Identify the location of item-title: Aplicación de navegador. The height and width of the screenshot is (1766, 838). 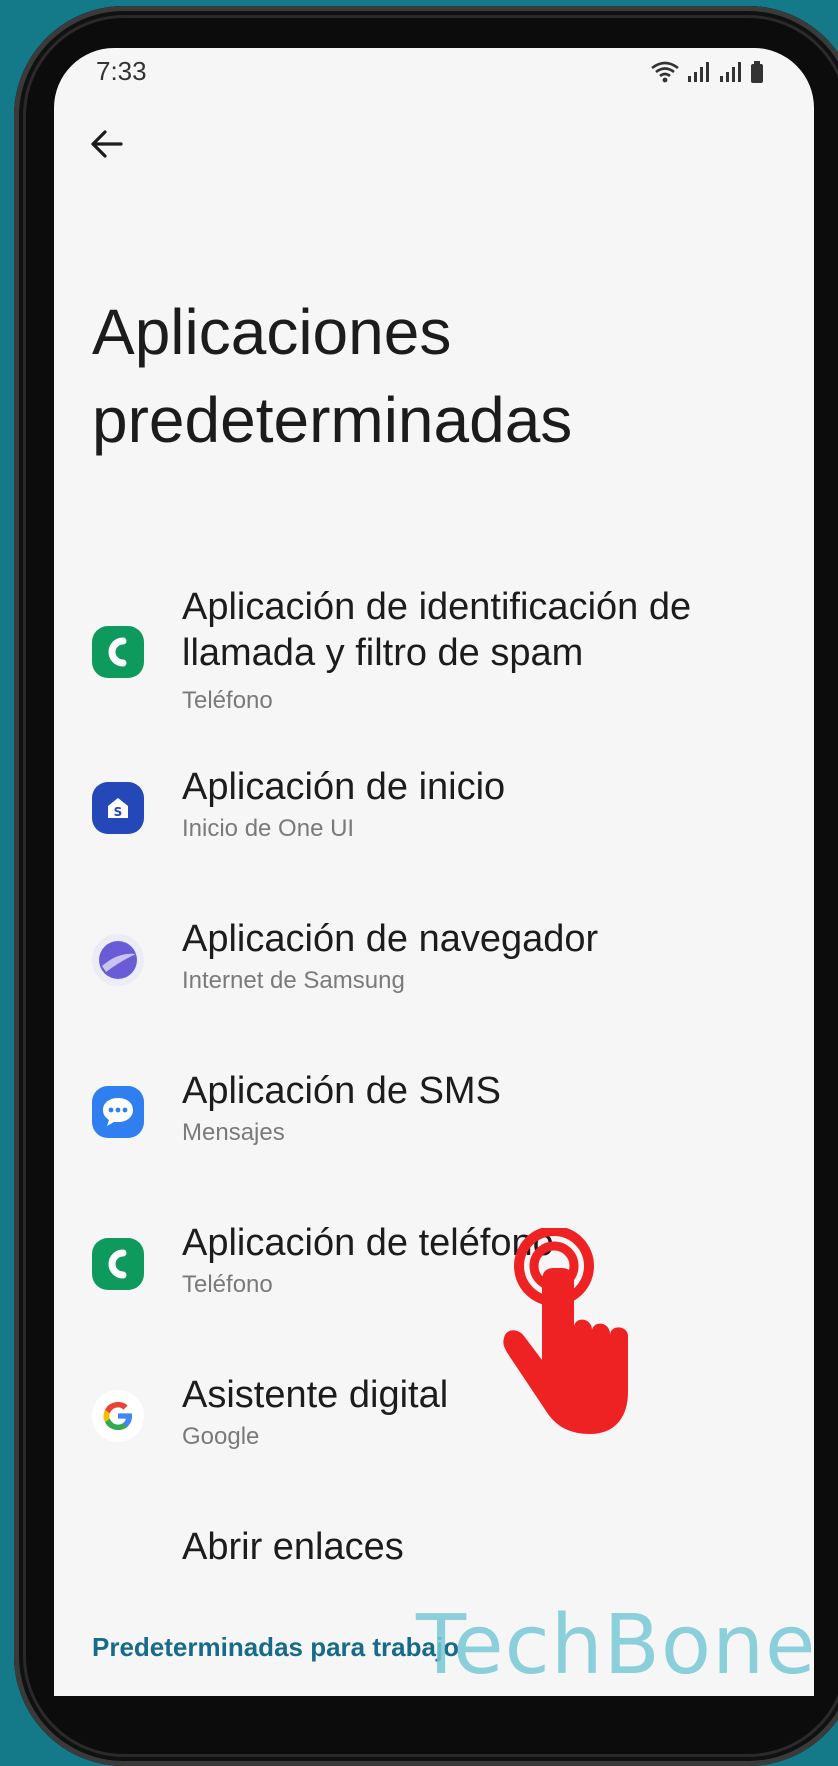
(390, 939).